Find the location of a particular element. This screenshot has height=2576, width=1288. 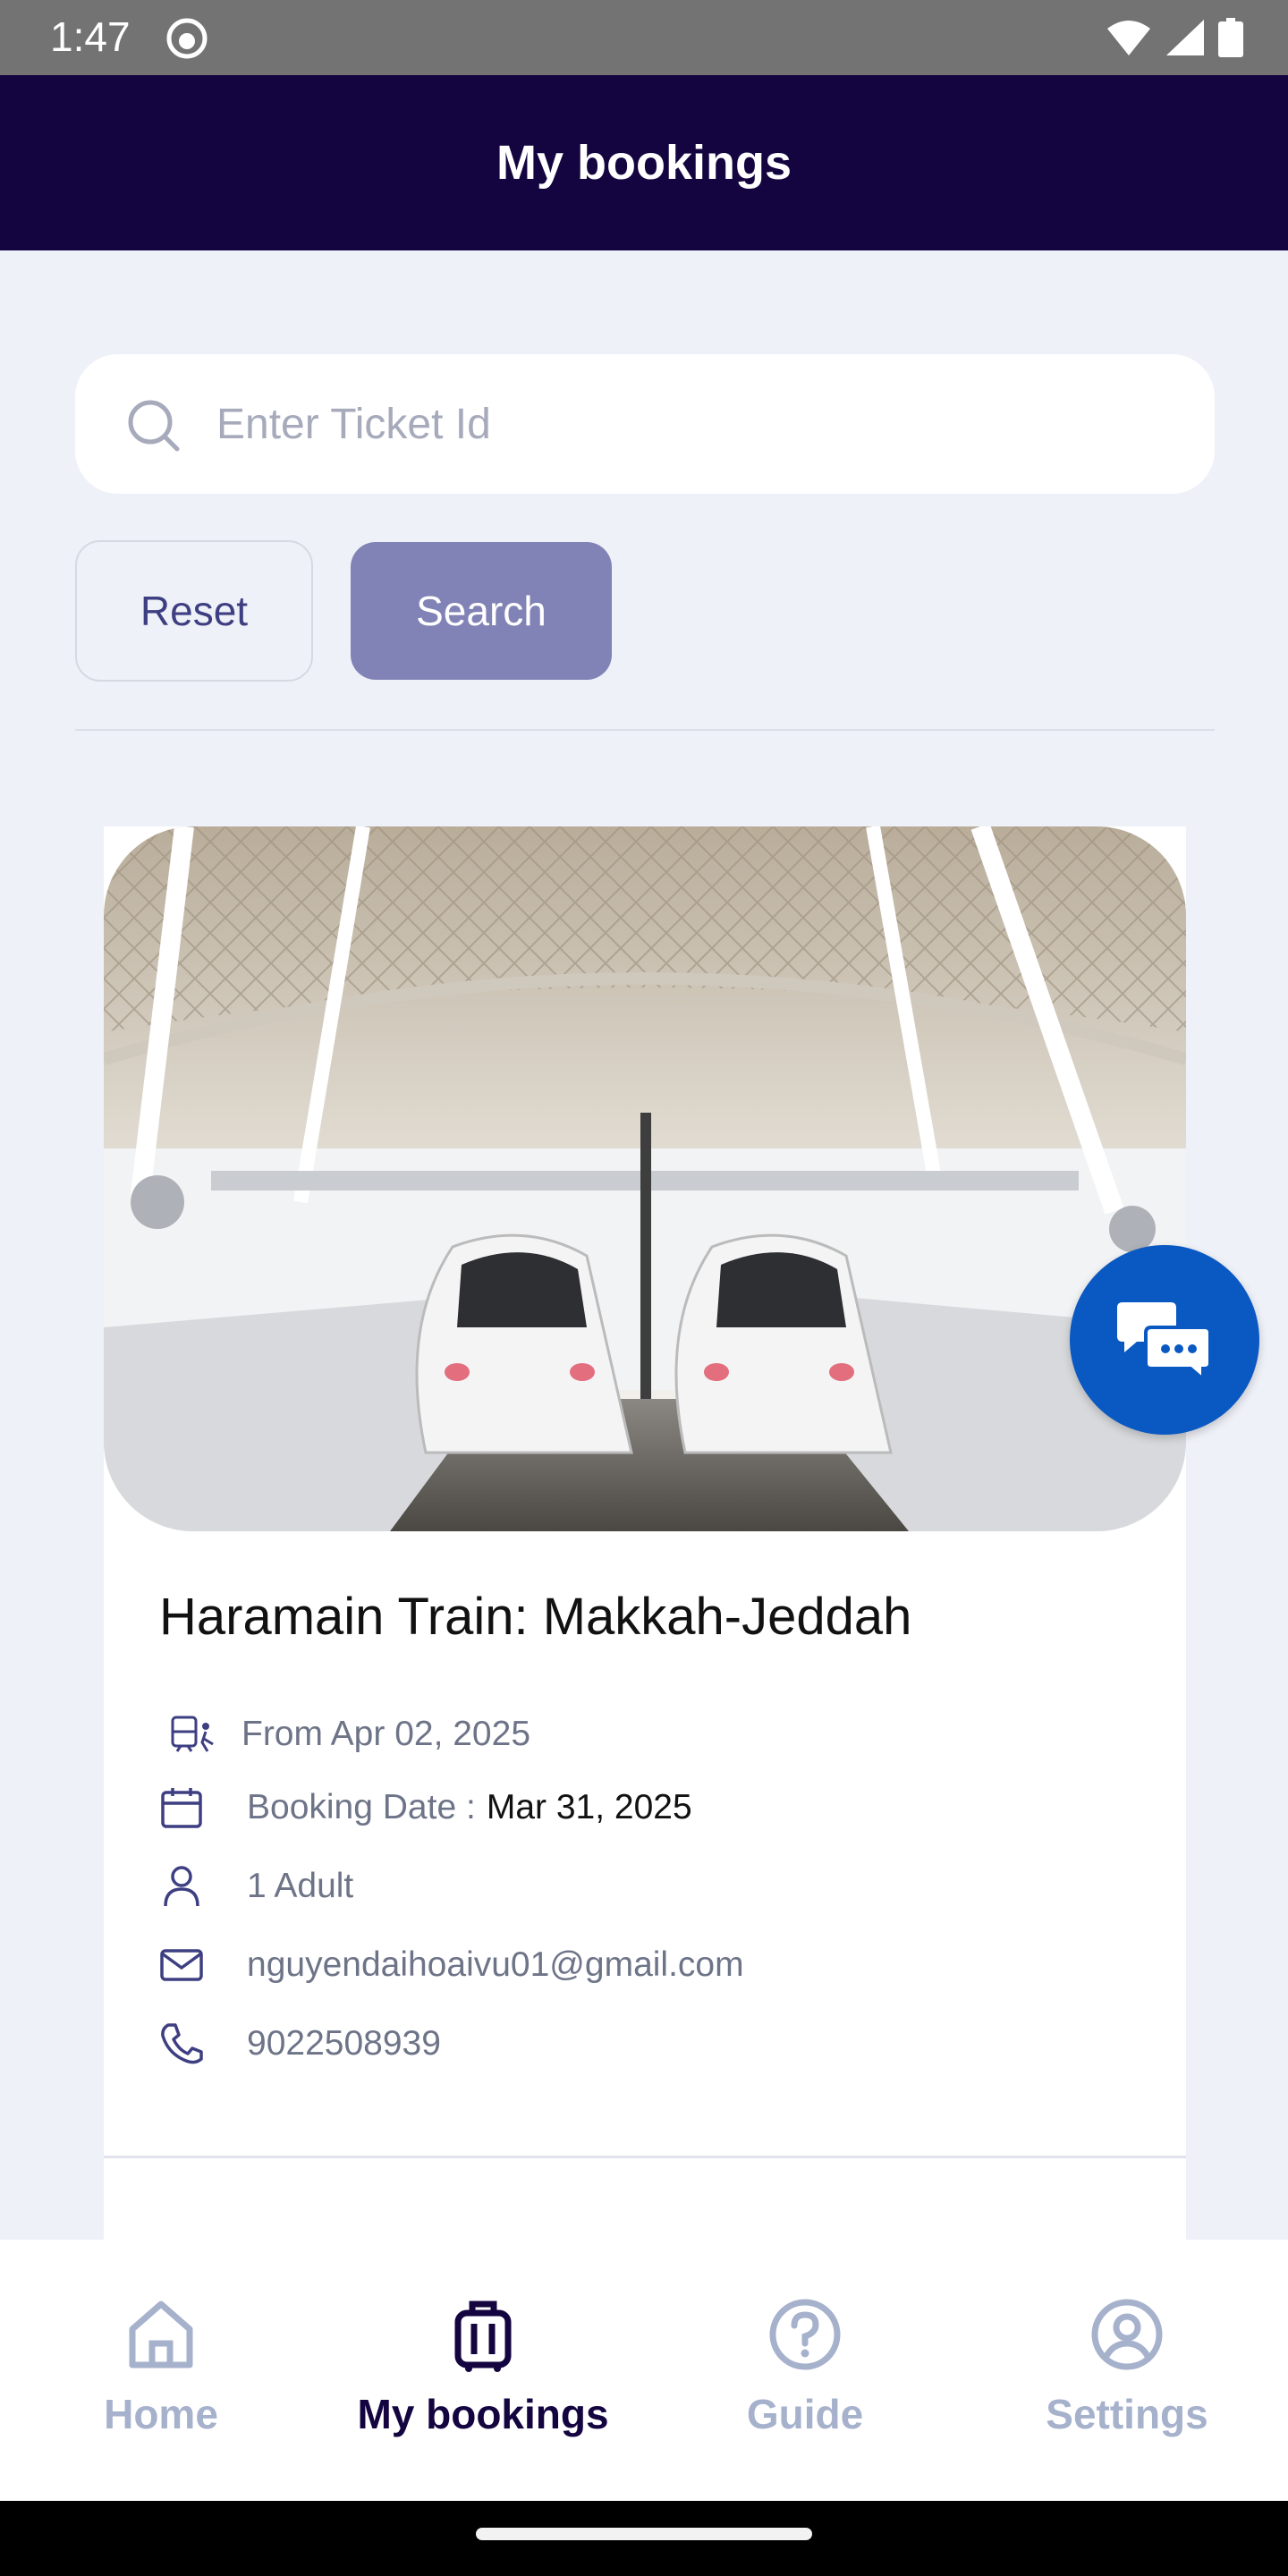

ticket-id-input is located at coordinates (690, 424).